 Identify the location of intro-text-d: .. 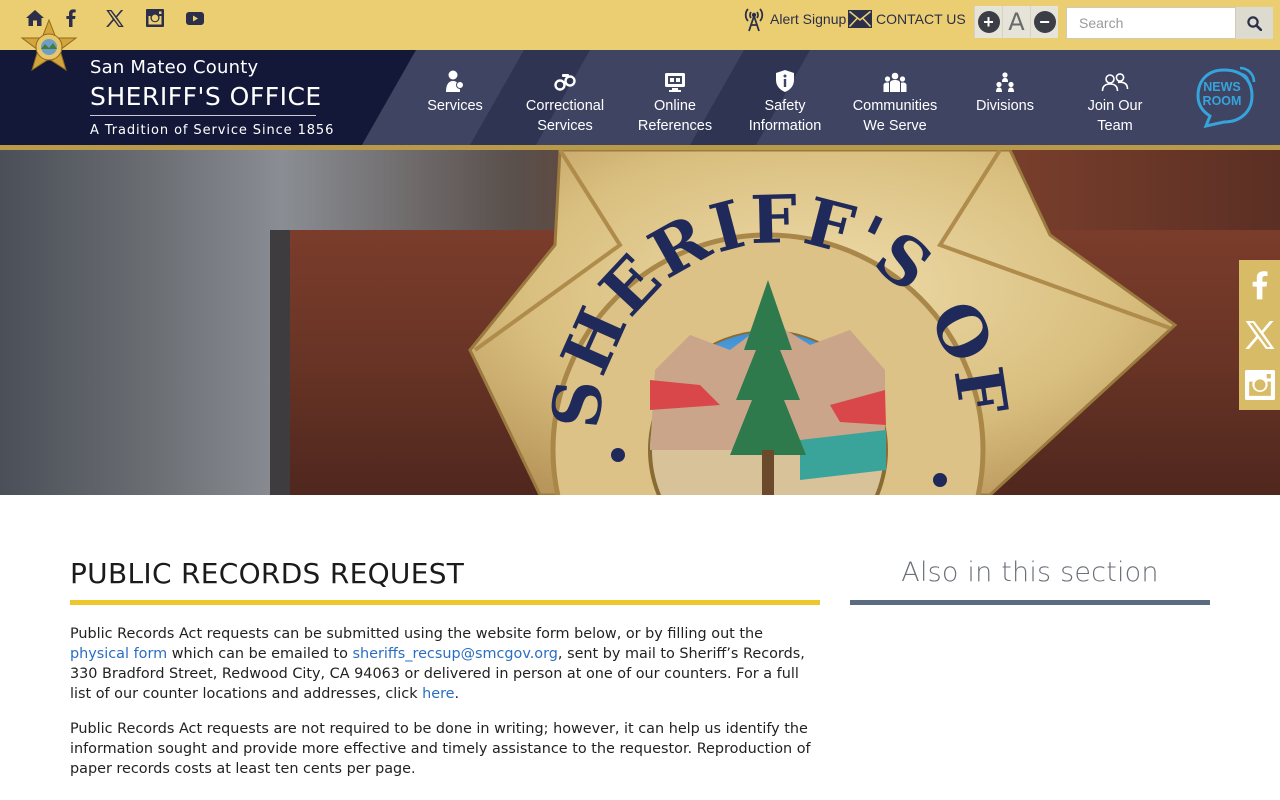
(457, 694).